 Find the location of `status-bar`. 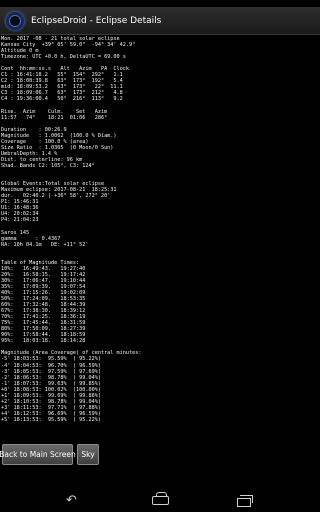

status-bar is located at coordinates (160, 3).